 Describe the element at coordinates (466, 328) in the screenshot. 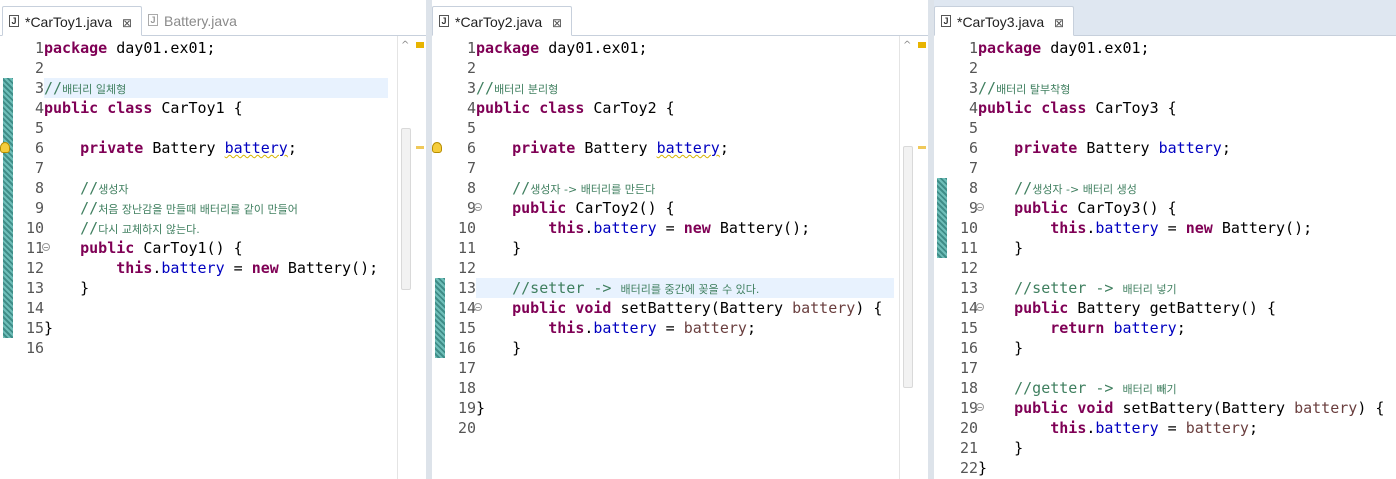

I see `line-number: 15` at that location.